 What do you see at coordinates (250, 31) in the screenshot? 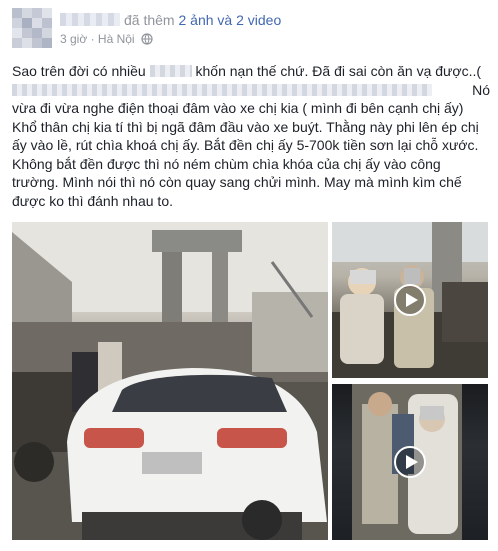
I see `post-header: đã thêm 2 ảnh và 2 video 3 giờ · Hà Nội` at bounding box center [250, 31].